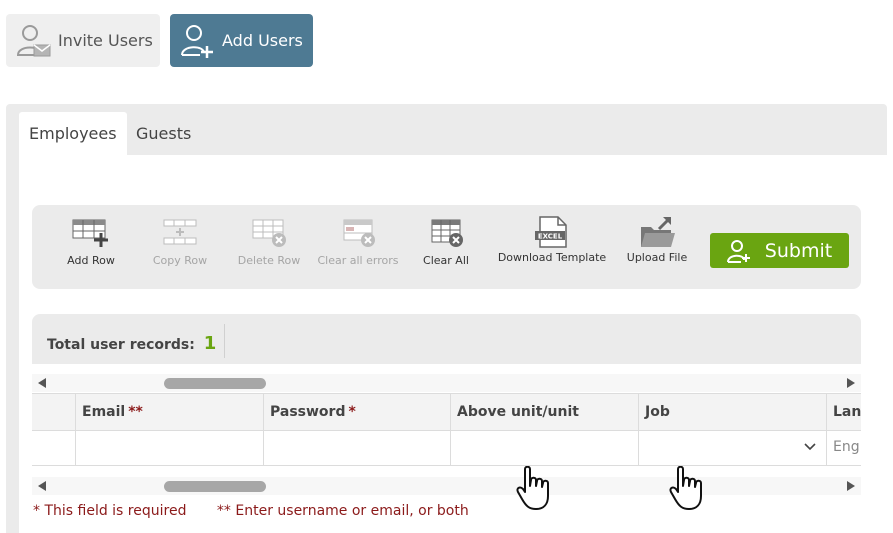 The height and width of the screenshot is (533, 893). Describe the element at coordinates (545, 447) in the screenshot. I see `above-unit-cell` at that location.